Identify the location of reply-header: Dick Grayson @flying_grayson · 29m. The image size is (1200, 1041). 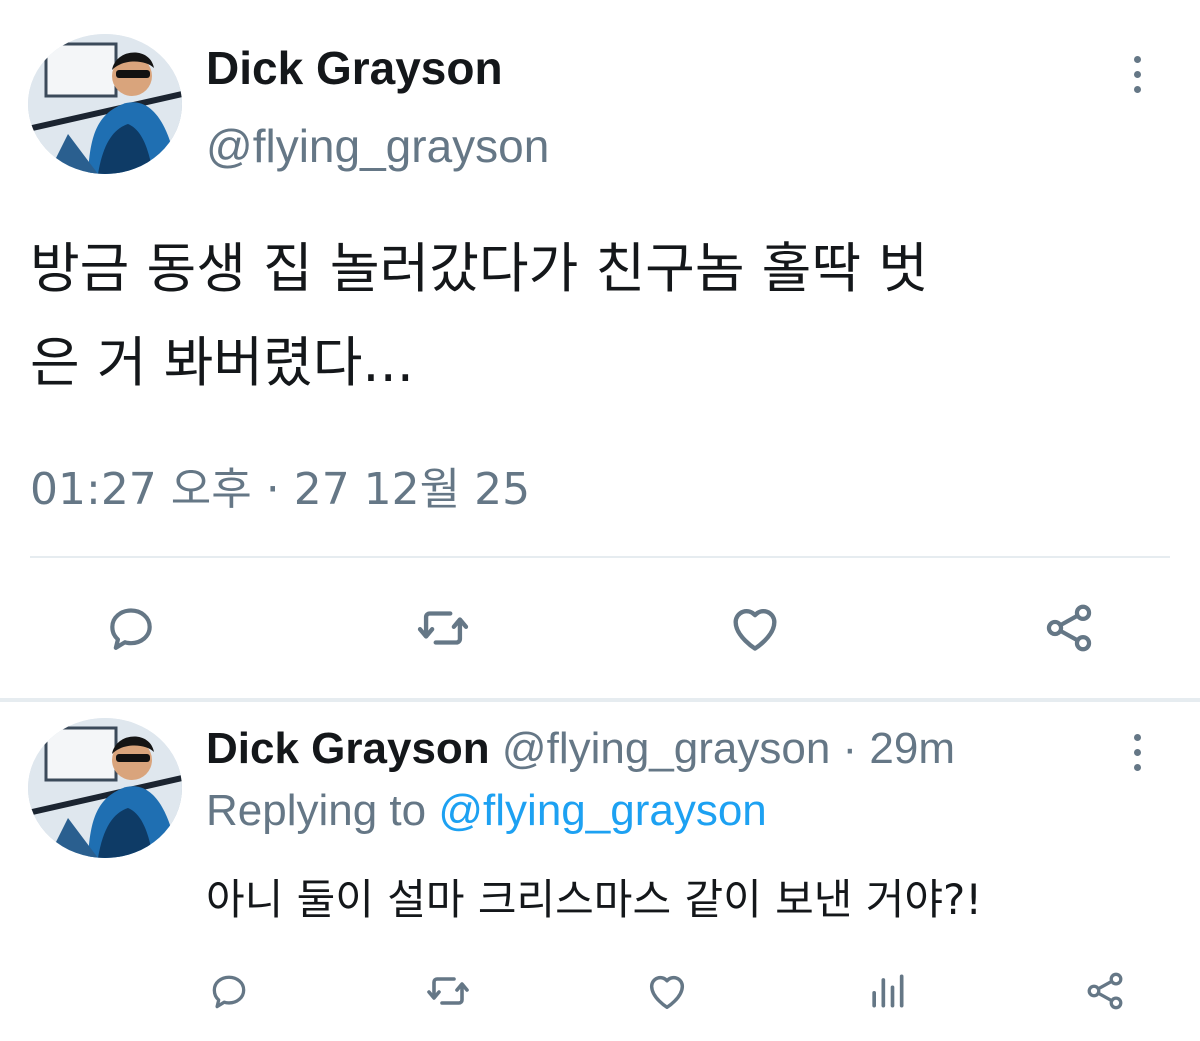
(580, 749).